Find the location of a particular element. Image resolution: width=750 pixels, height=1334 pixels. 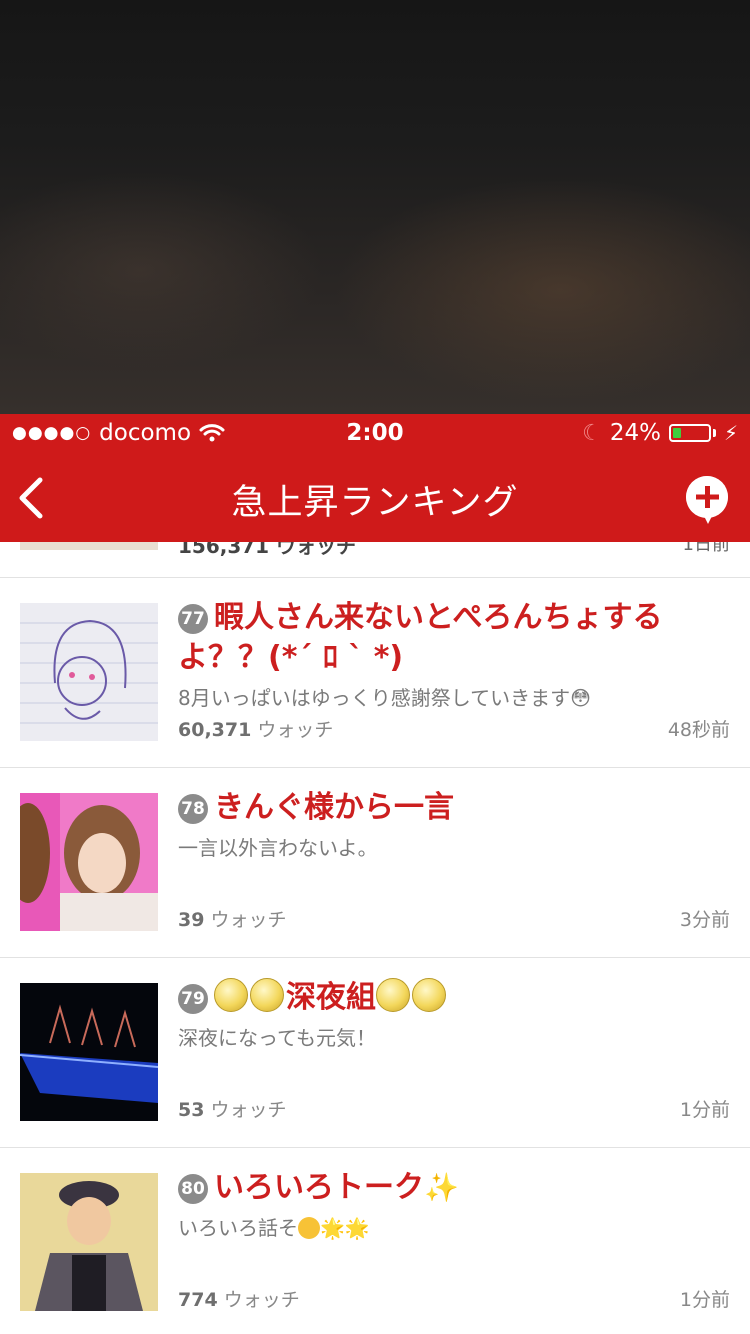

status-bar: ●●●●○ docomo 2:00 ☾ 24% ⚡ is located at coordinates (375, 434).